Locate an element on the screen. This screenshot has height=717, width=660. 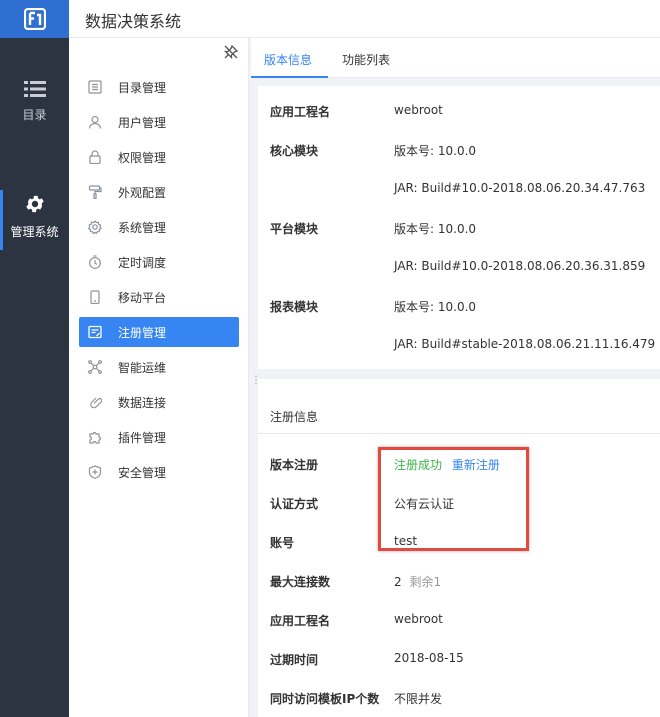
rail-item-label: 目录 is located at coordinates (34, 115).